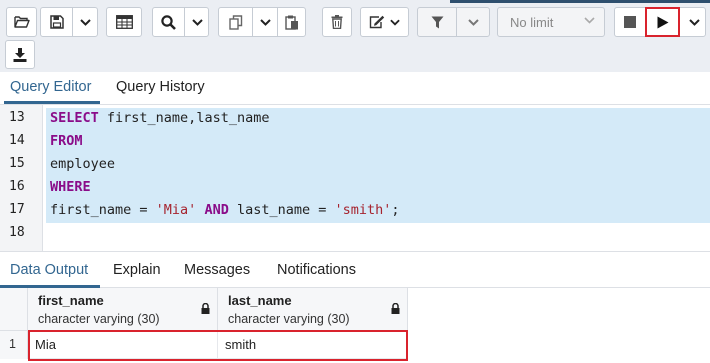 The image size is (710, 363). What do you see at coordinates (378, 188) in the screenshot?
I see `code-text: WHERE` at bounding box center [378, 188].